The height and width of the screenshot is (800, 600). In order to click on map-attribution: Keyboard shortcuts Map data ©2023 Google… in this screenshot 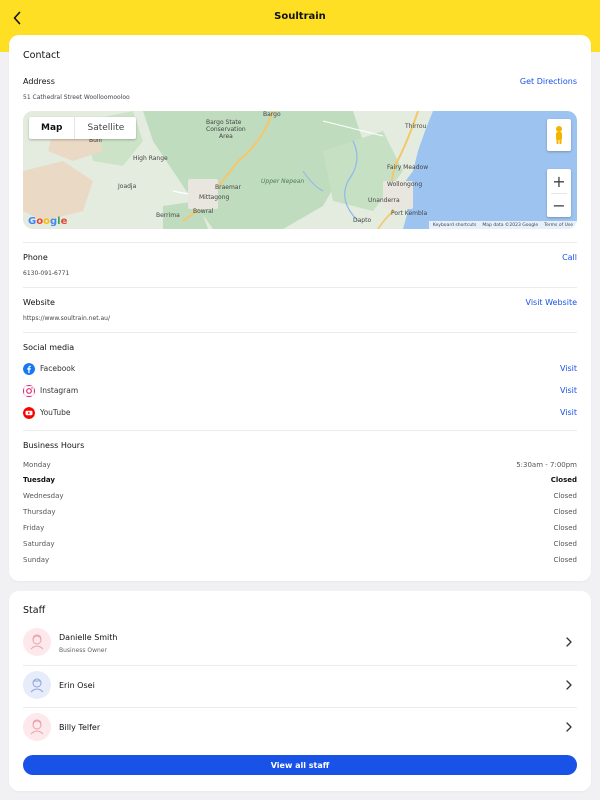, I will do `click(502, 225)`.